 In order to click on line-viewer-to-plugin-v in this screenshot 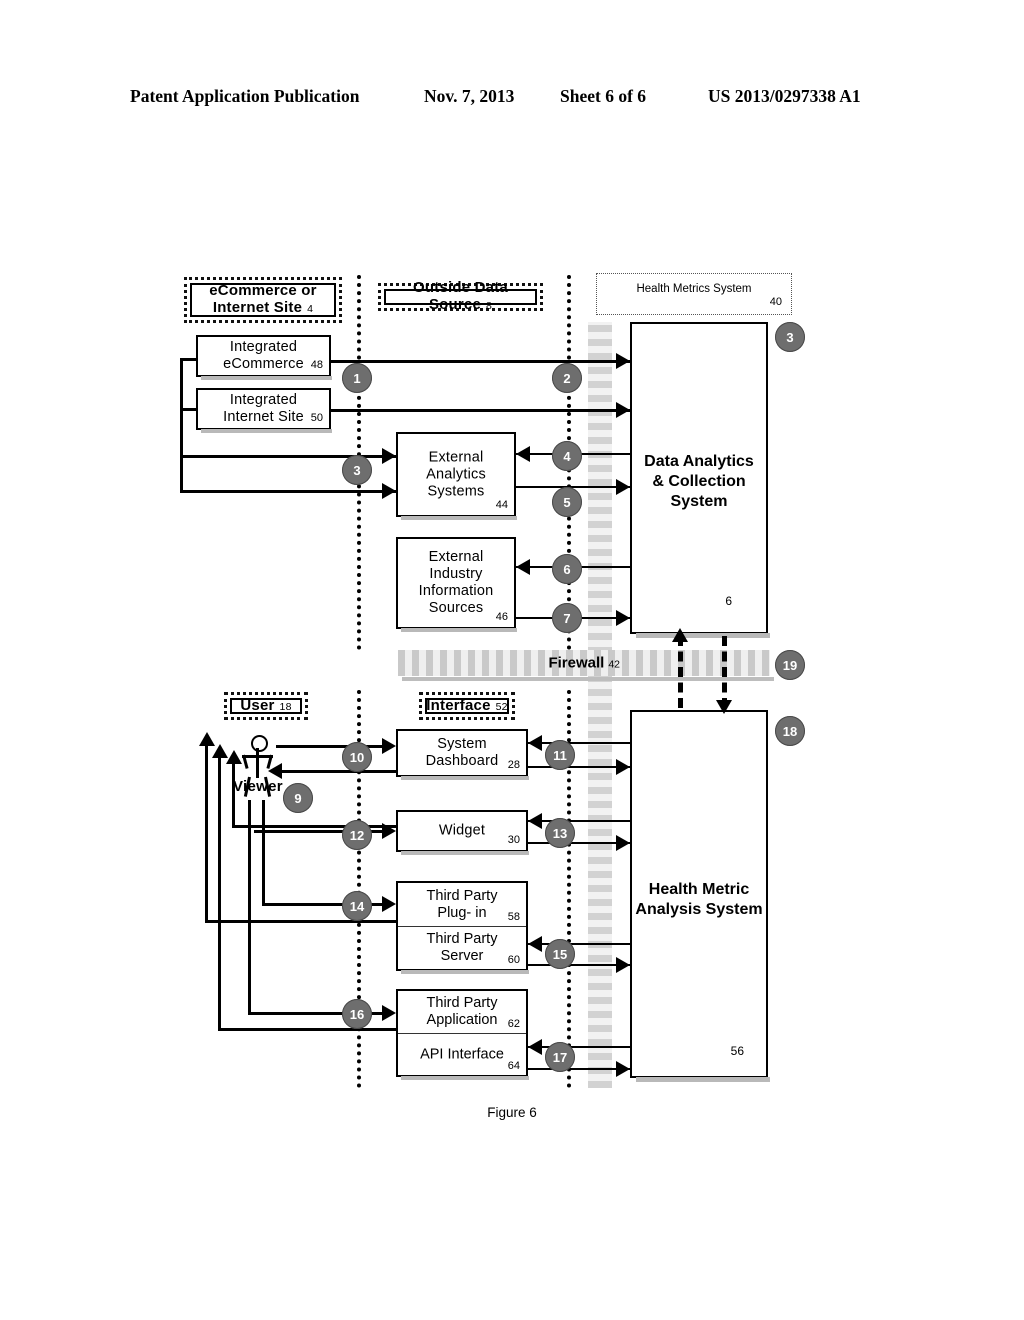, I will do `click(263, 852)`.